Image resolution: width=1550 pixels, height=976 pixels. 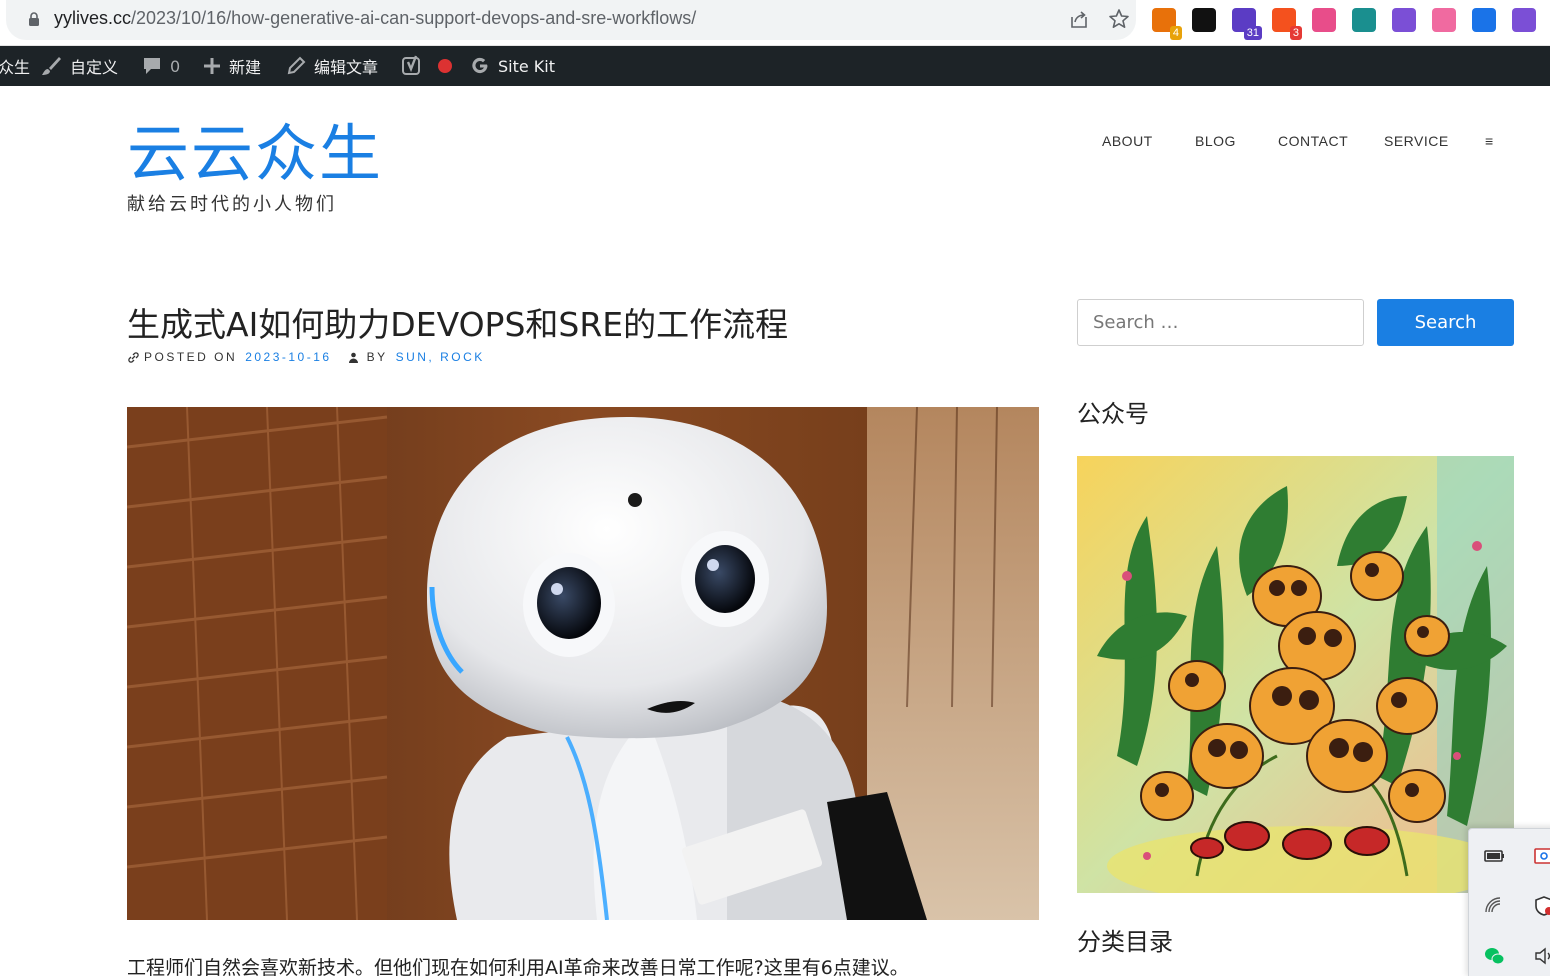 What do you see at coordinates (1167, 24) in the screenshot?
I see `extension-ext-1-icon: 4` at bounding box center [1167, 24].